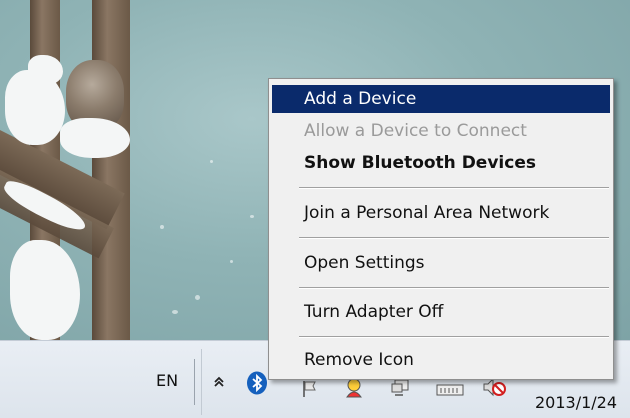  I want to click on menu-item-show-bluetooth-devices: Show Bluetooth Devices, so click(441, 163).